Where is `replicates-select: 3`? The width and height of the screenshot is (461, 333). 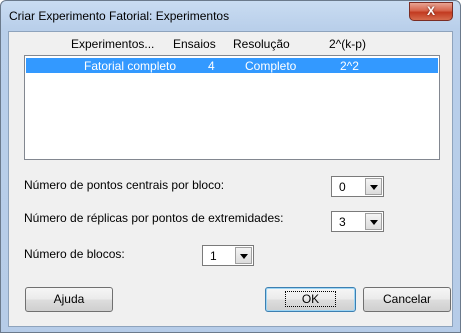
replicates-select: 3 is located at coordinates (357, 221).